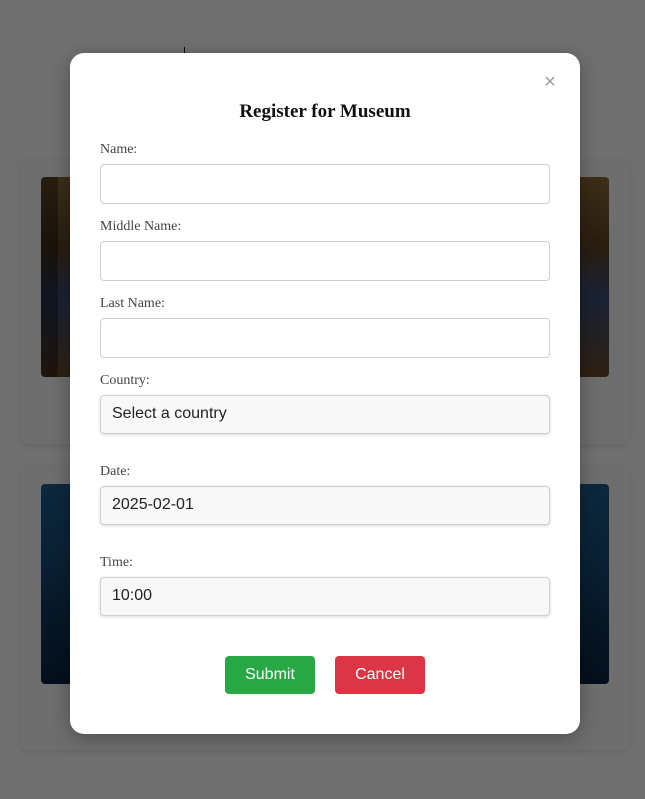  Describe the element at coordinates (119, 149) in the screenshot. I see `name-label: Name:` at that location.